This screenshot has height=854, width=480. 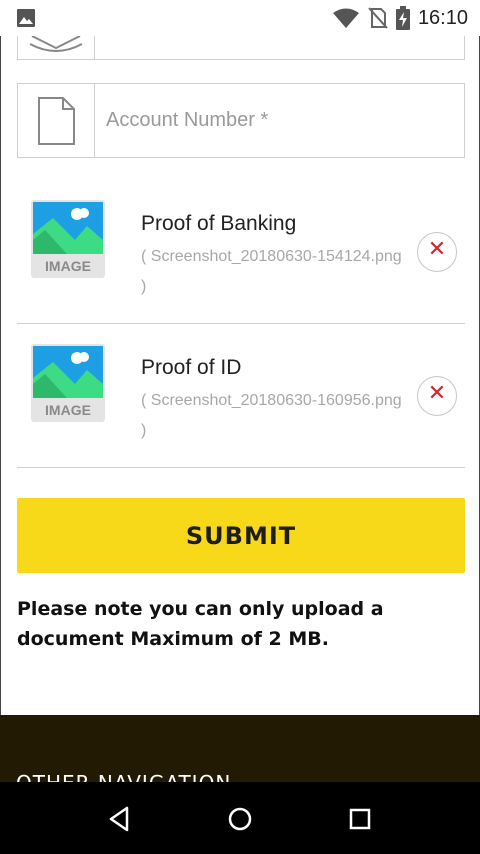 I want to click on footer-heading: OTHER NAVIGATION, so click(x=123, y=776).